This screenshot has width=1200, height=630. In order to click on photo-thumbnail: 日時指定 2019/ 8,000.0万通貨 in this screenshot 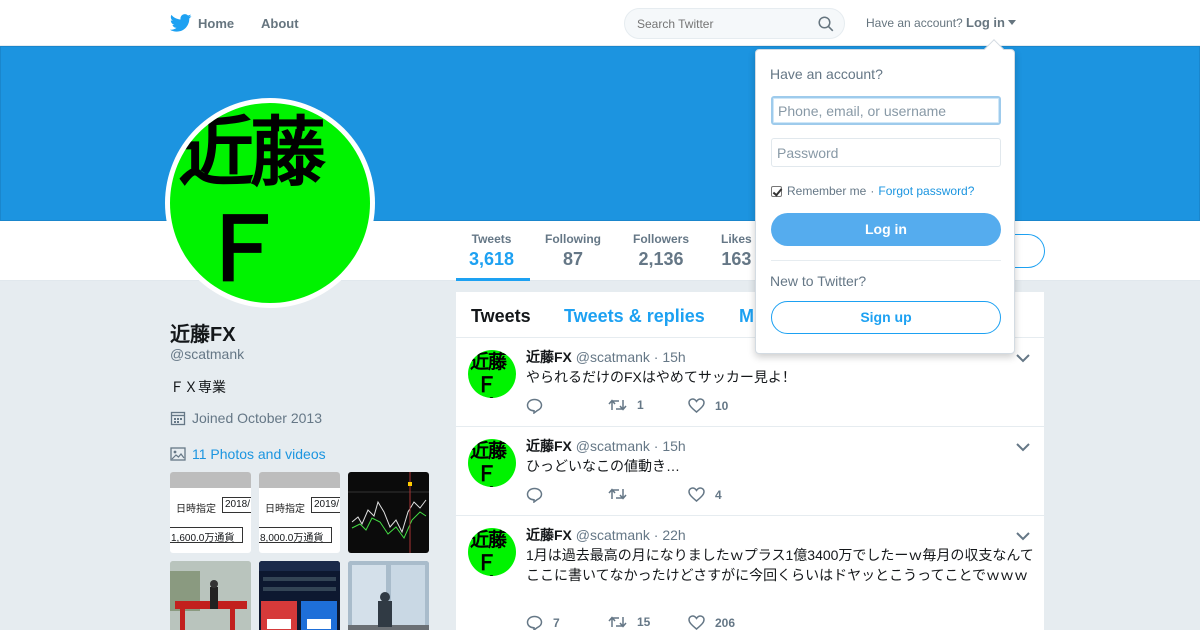, I will do `click(299, 512)`.